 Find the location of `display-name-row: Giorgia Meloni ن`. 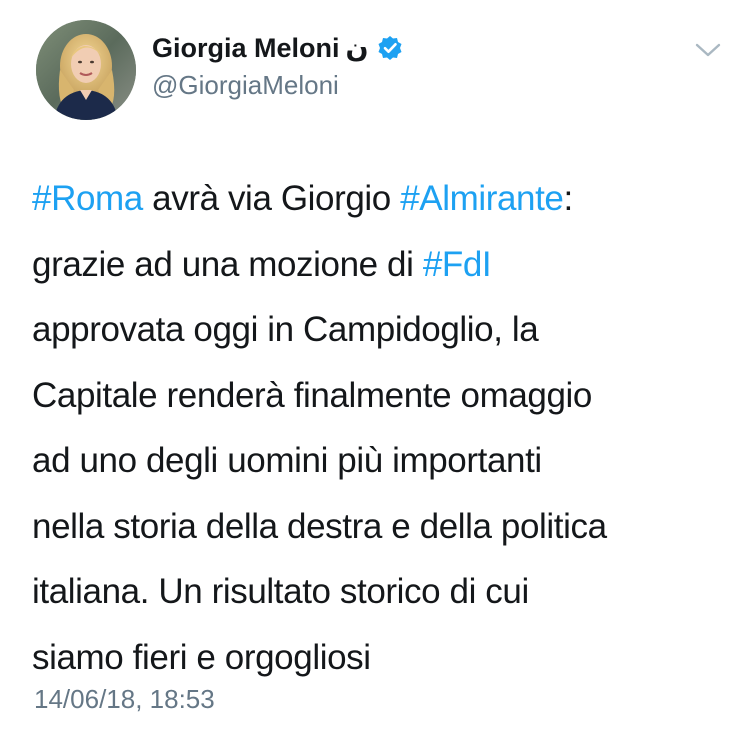

display-name-row: Giorgia Meloni ن is located at coordinates (277, 48).